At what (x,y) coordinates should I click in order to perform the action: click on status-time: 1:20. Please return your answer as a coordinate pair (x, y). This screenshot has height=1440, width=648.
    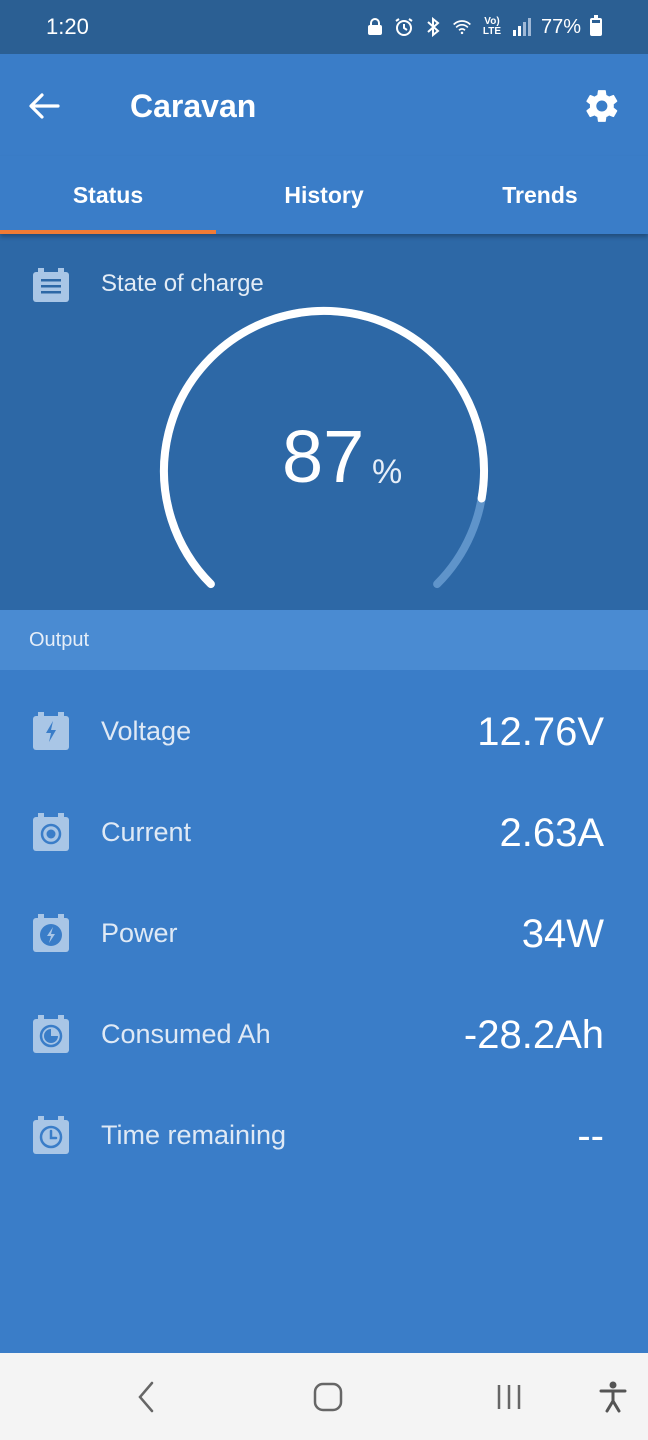
    Looking at the image, I should click on (67, 26).